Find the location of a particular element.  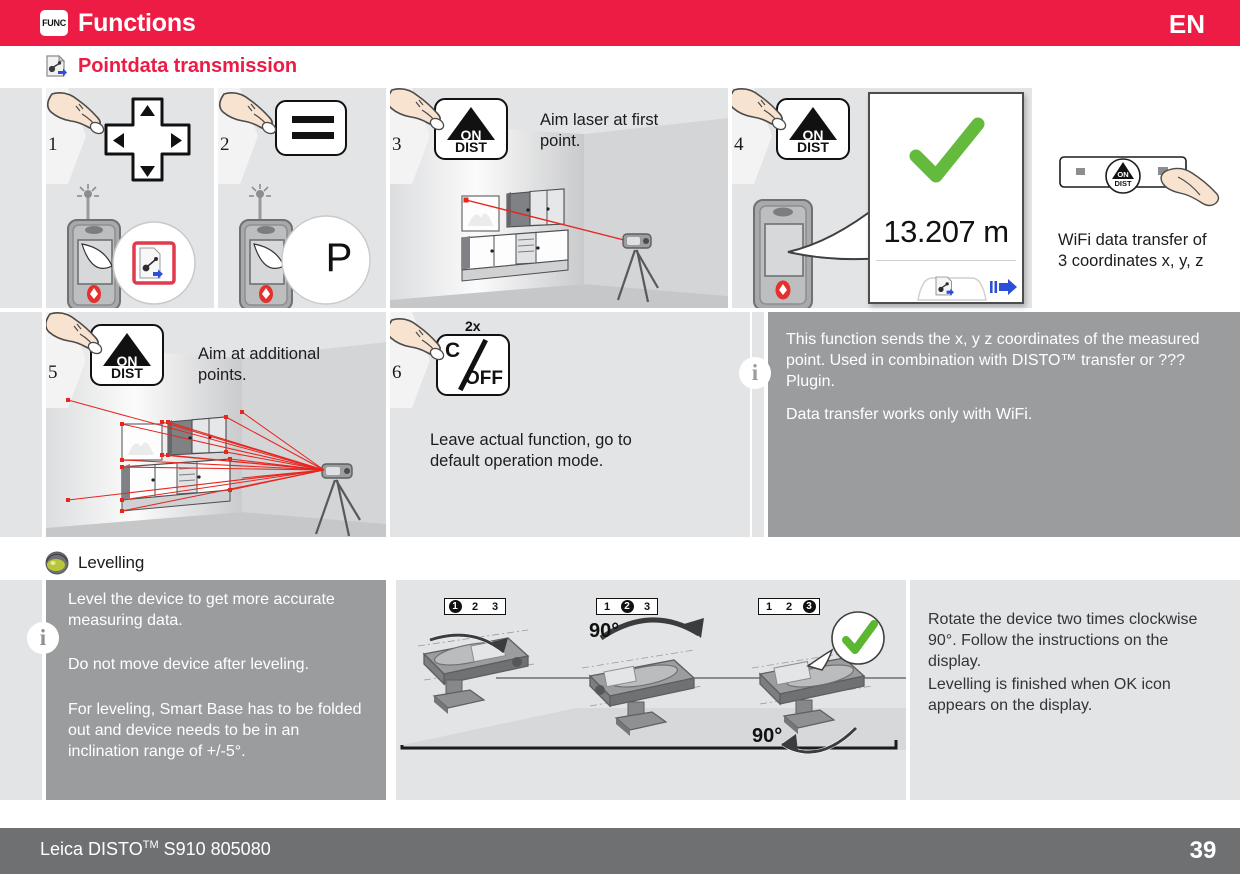

levelling-step-indicator-1: 1 2 3 is located at coordinates (475, 606).